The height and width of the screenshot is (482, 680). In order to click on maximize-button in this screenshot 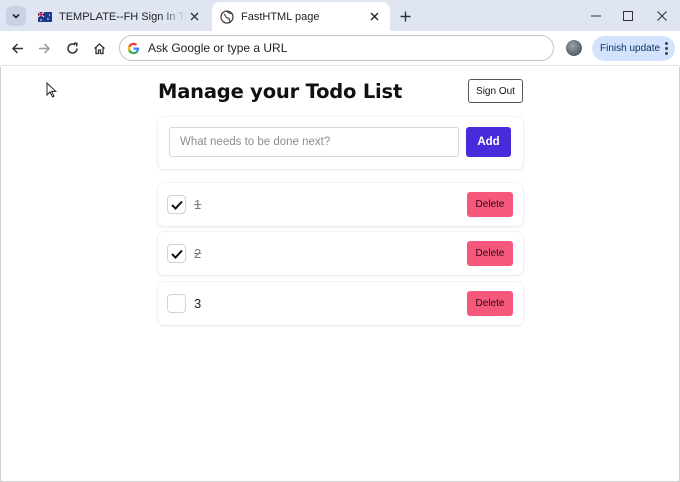, I will do `click(628, 16)`.